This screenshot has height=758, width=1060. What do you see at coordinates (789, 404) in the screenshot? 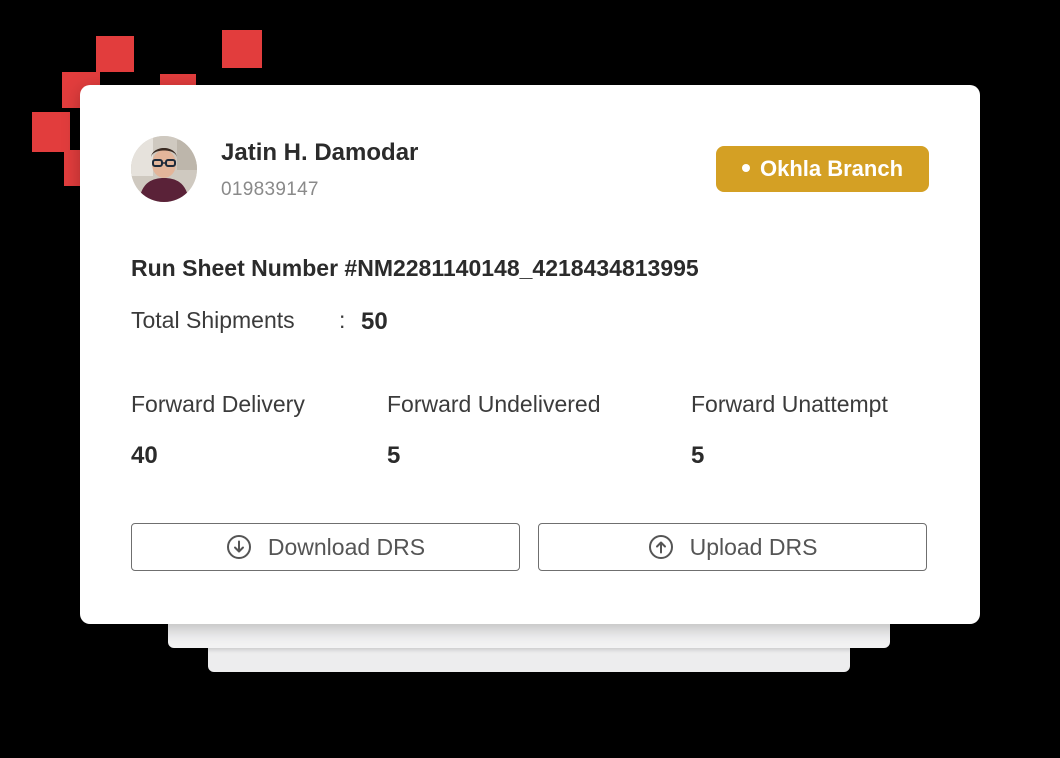
I see `stat-label-forward-unattempt: Forward Unattempt` at bounding box center [789, 404].